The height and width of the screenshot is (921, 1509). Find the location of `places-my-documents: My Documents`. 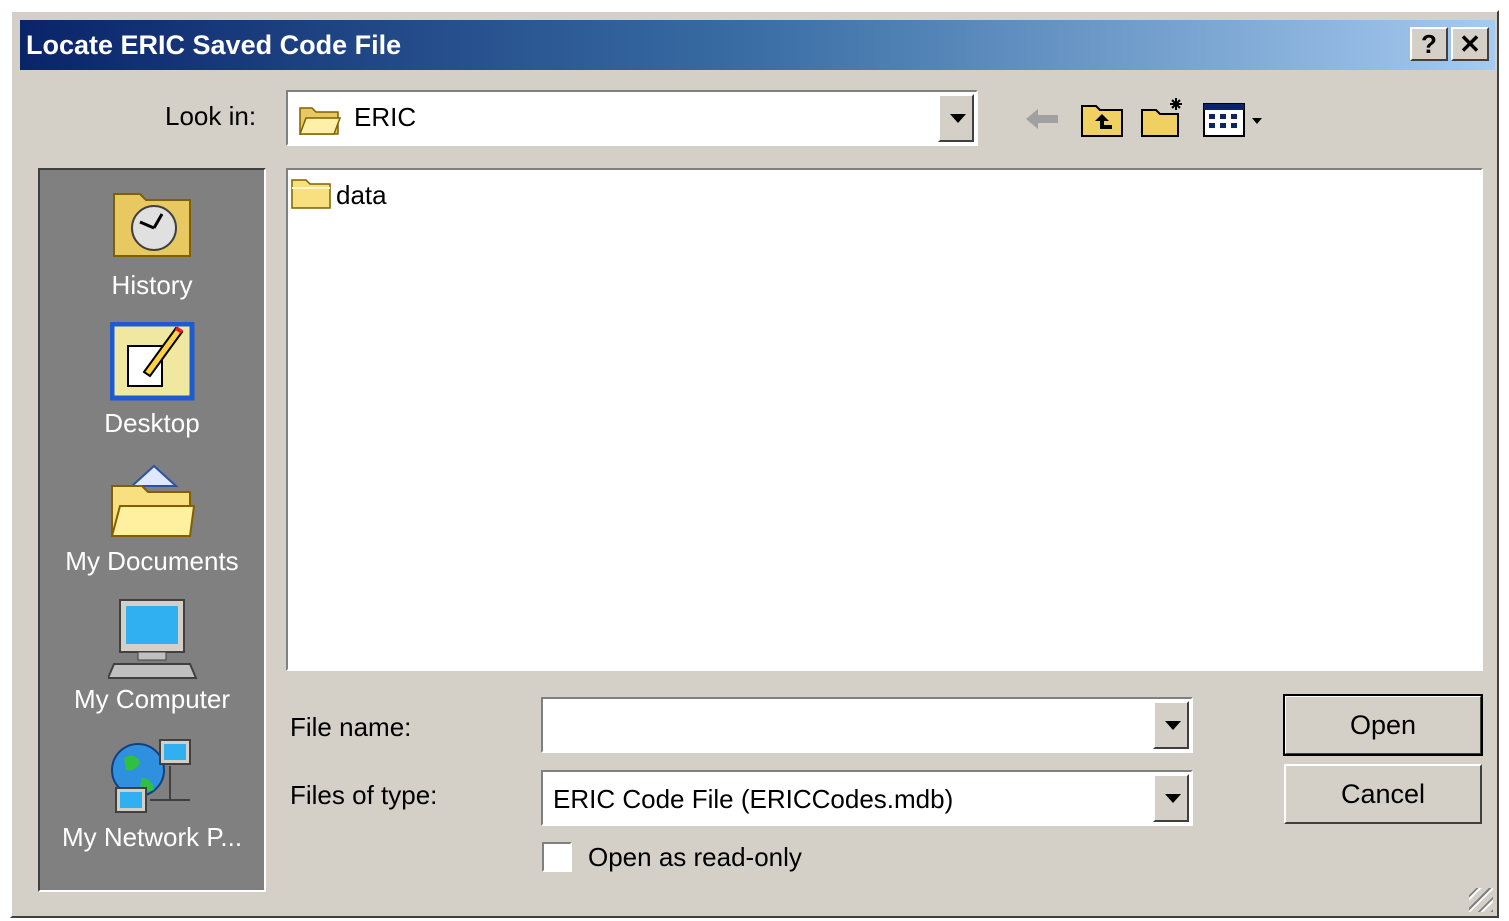

places-my-documents: My Documents is located at coordinates (152, 525).